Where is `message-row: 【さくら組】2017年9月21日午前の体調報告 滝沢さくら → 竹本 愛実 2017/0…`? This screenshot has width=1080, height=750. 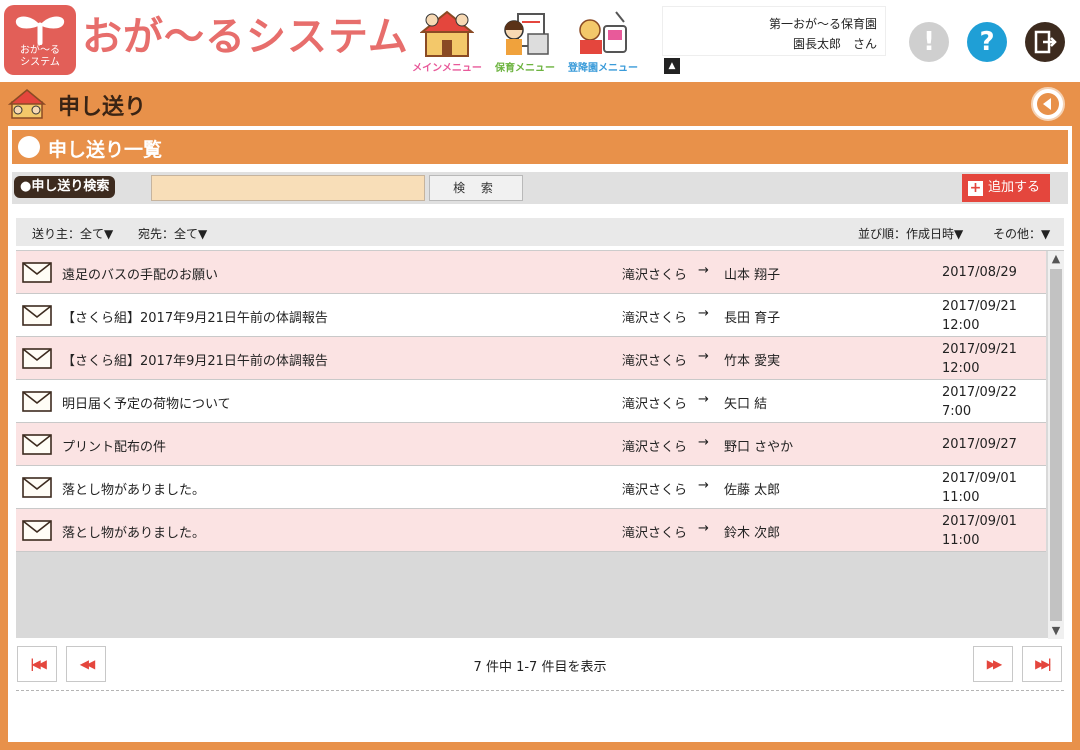
message-row: 【さくら組】2017年9月21日午前の体調報告 滝沢さくら → 竹本 愛実 2017/0… is located at coordinates (531, 358).